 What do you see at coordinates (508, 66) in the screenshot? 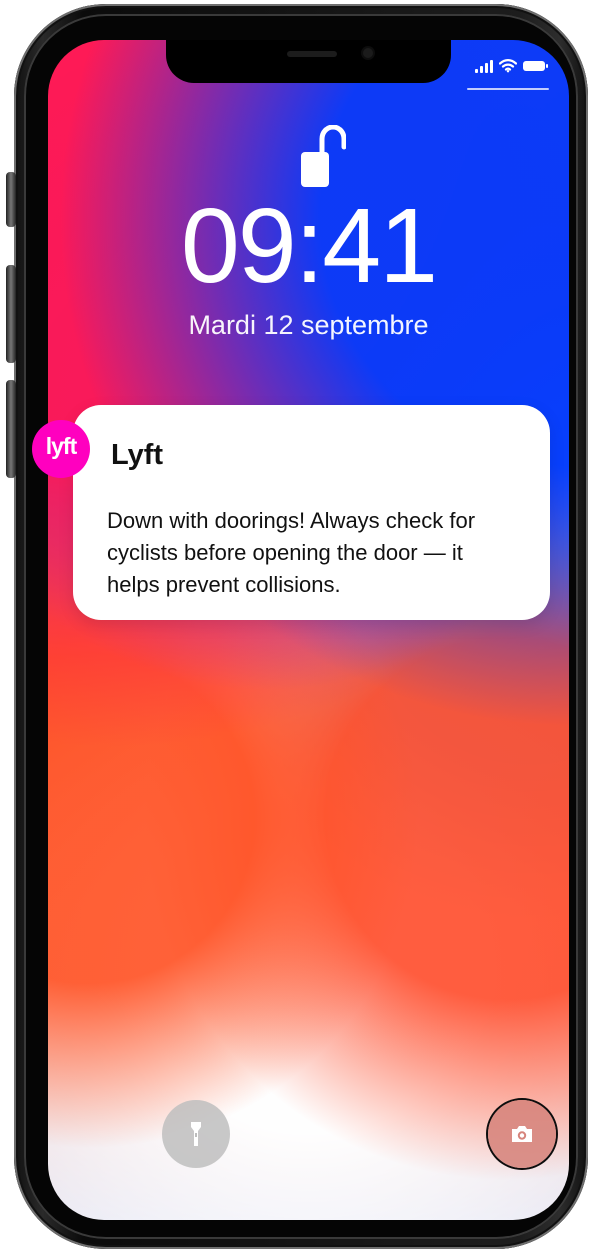
I see `wifi-icon` at bounding box center [508, 66].